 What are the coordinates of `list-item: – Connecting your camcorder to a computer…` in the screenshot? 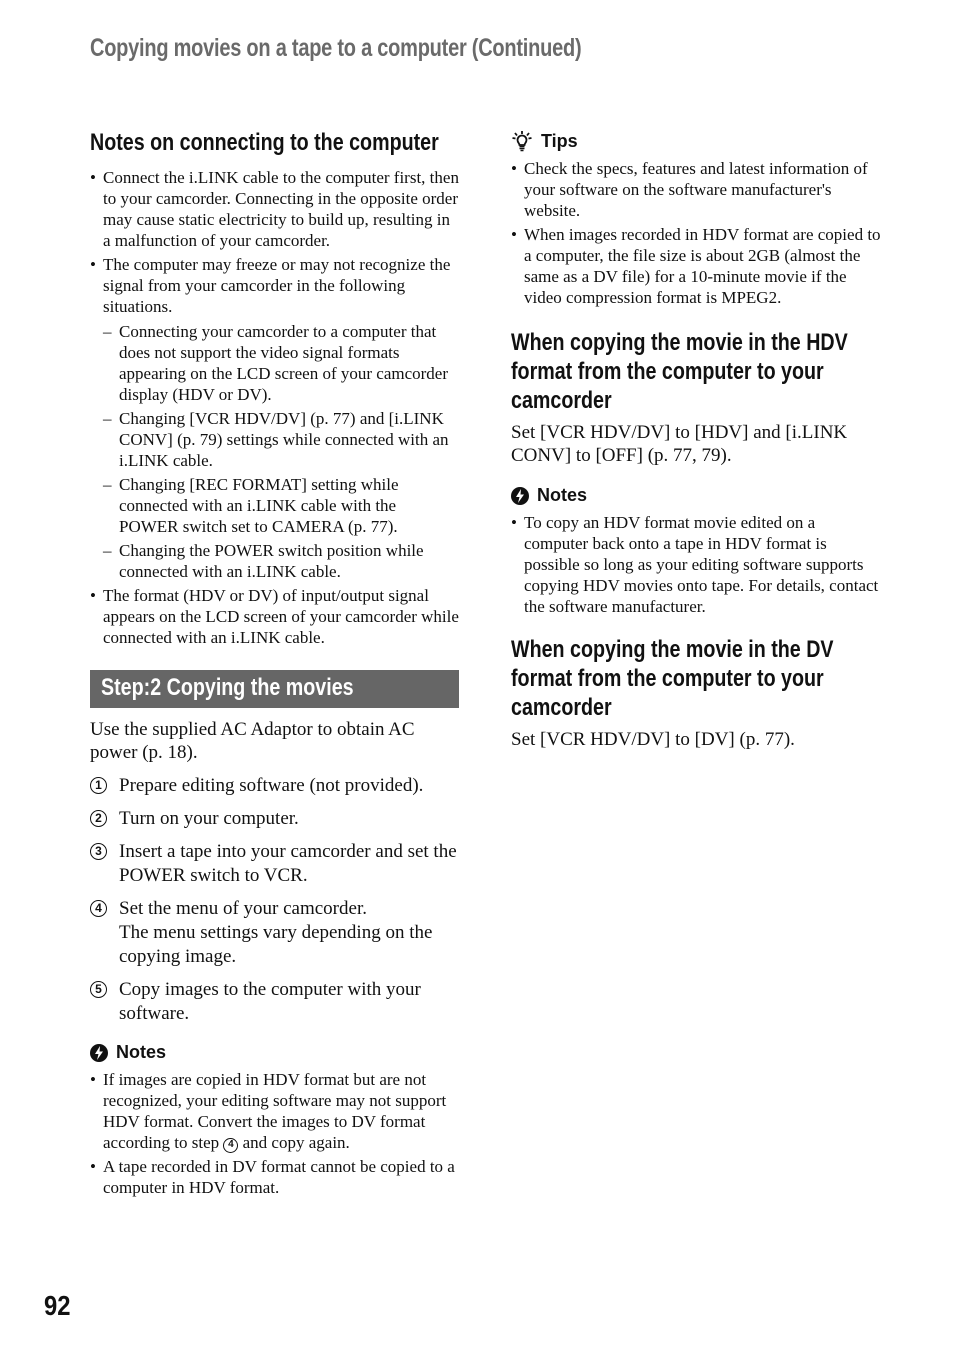 It's located at (276, 363).